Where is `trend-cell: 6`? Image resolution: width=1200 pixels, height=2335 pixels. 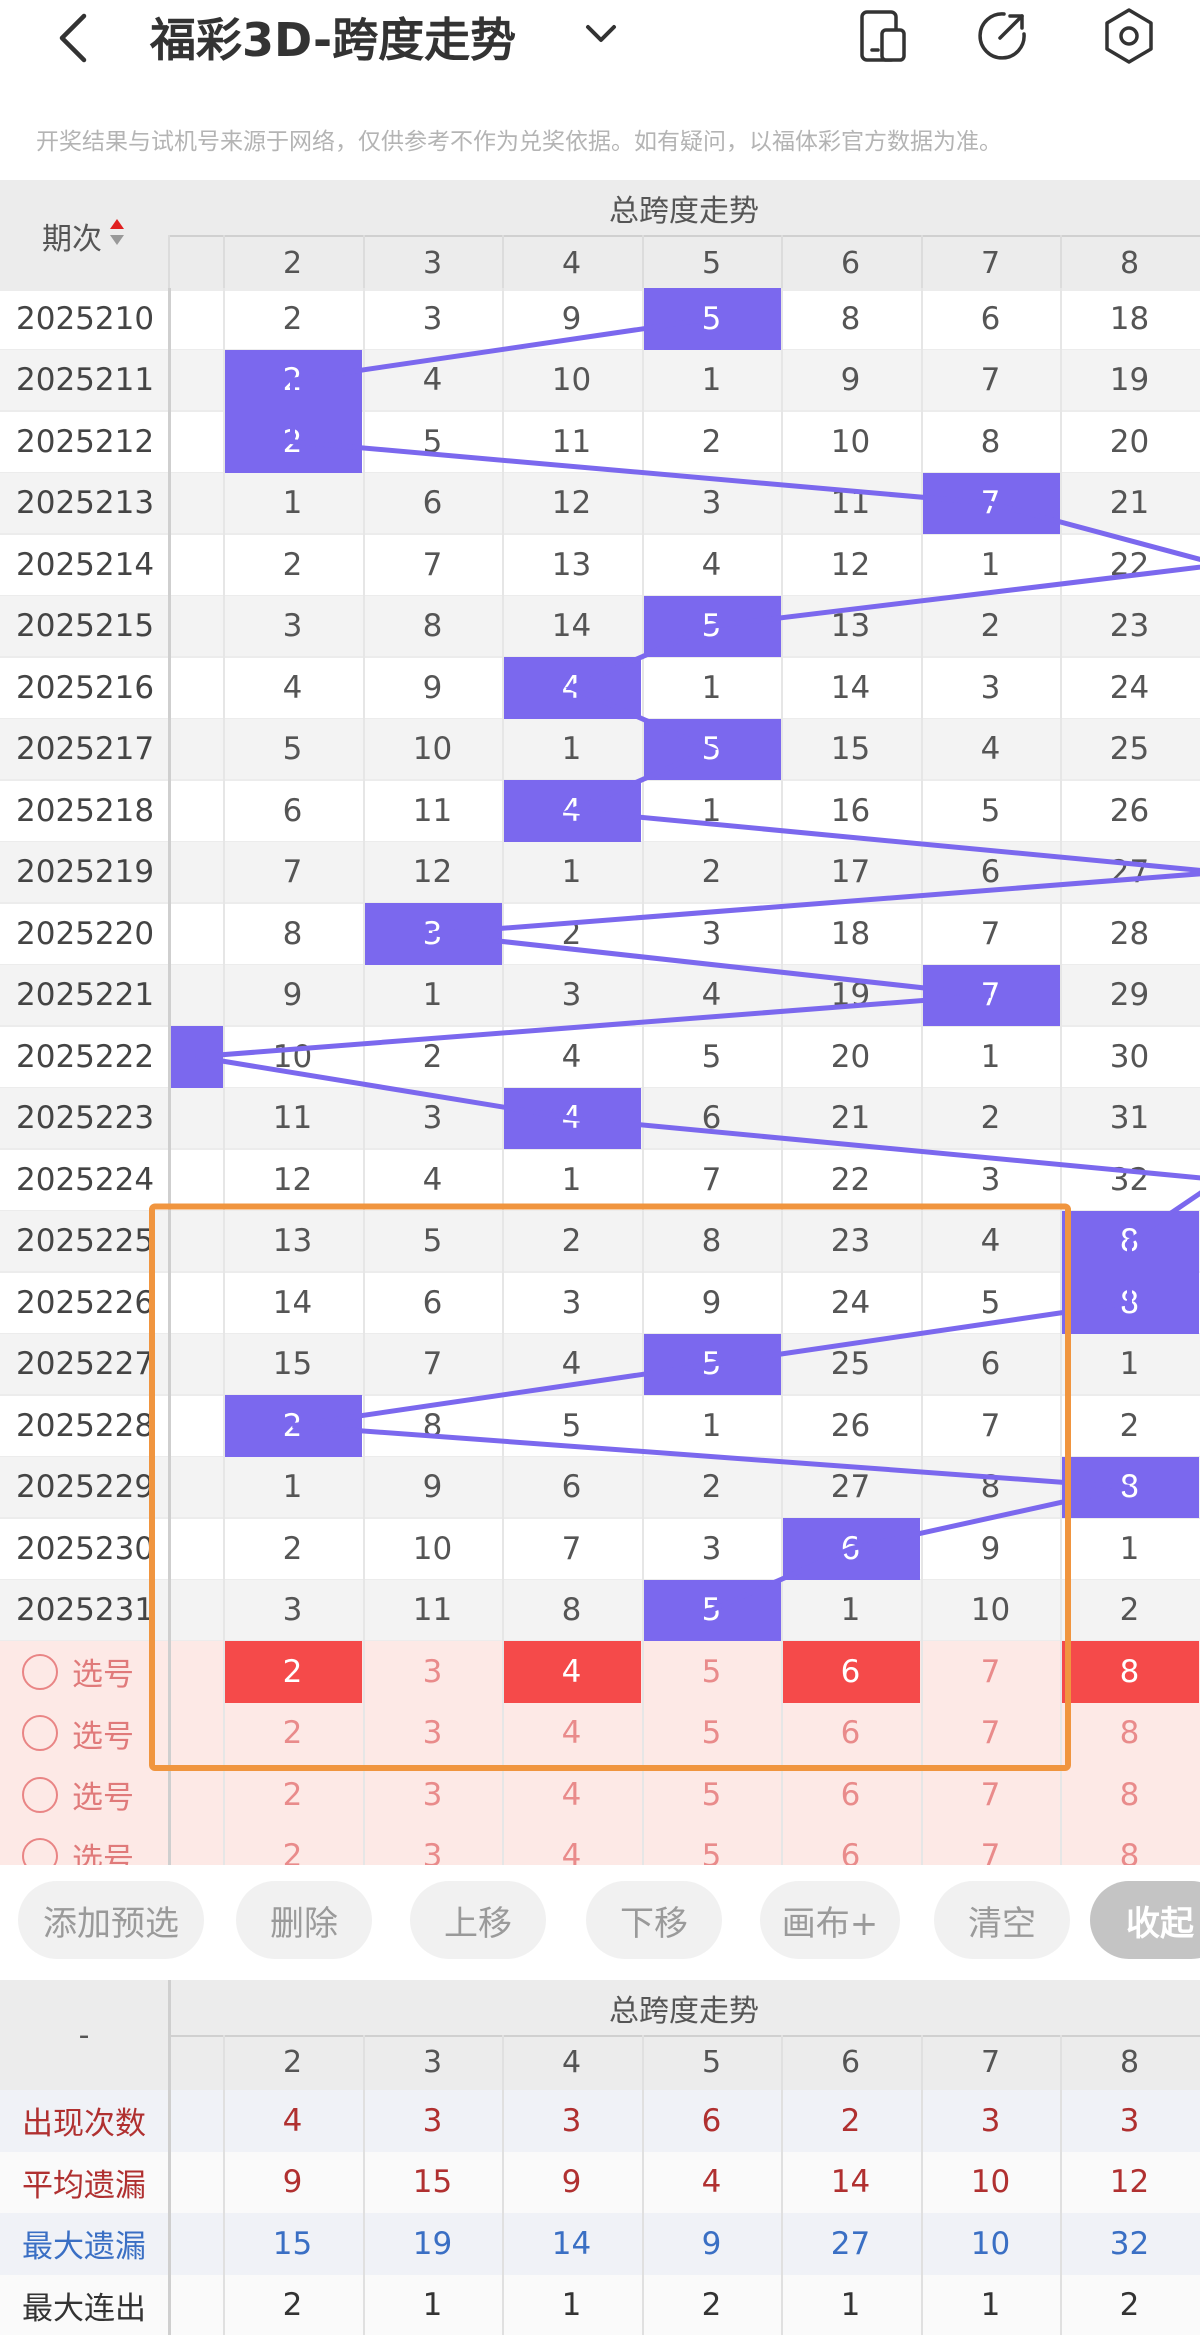
trend-cell: 6 is located at coordinates (292, 810).